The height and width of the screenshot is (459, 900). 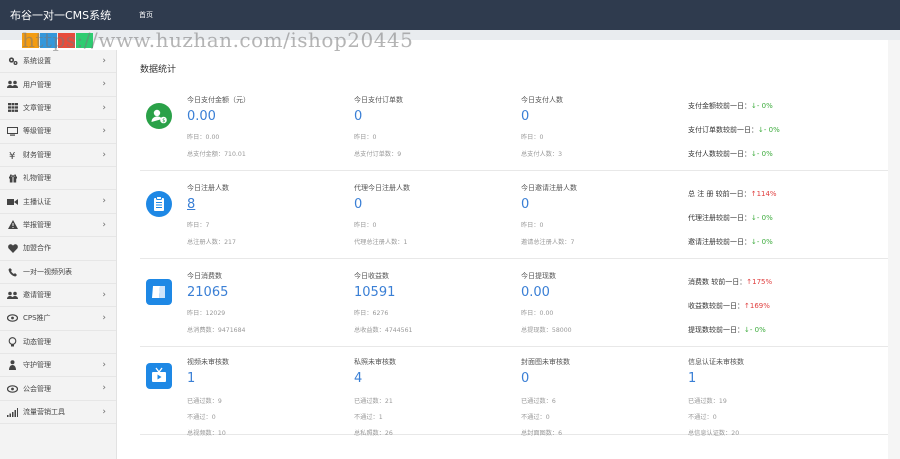 I want to click on gears-icon, so click(x=12, y=61).